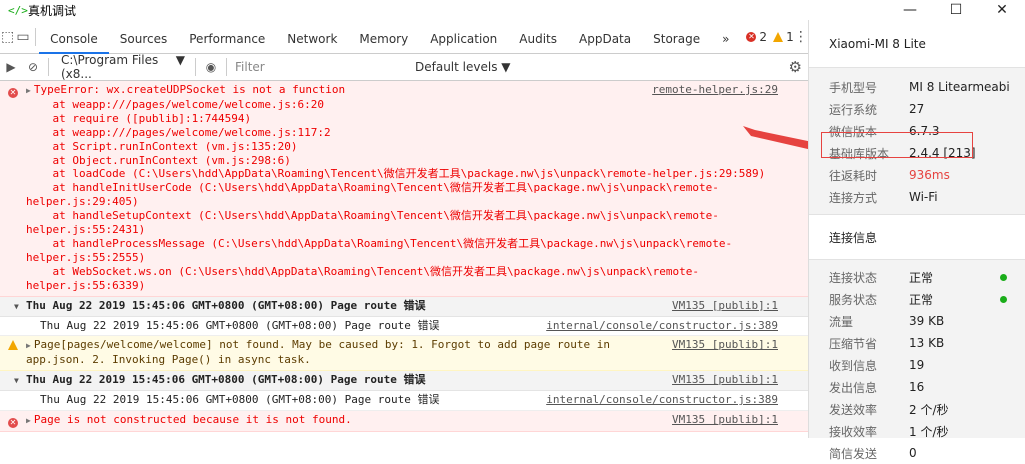  Describe the element at coordinates (725, 37) in the screenshot. I see `more-tabs-button: »` at that location.